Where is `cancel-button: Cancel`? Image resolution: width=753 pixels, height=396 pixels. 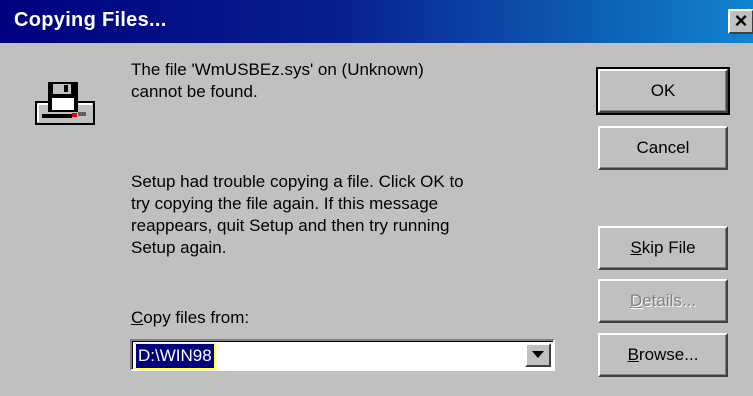
cancel-button: Cancel is located at coordinates (663, 148).